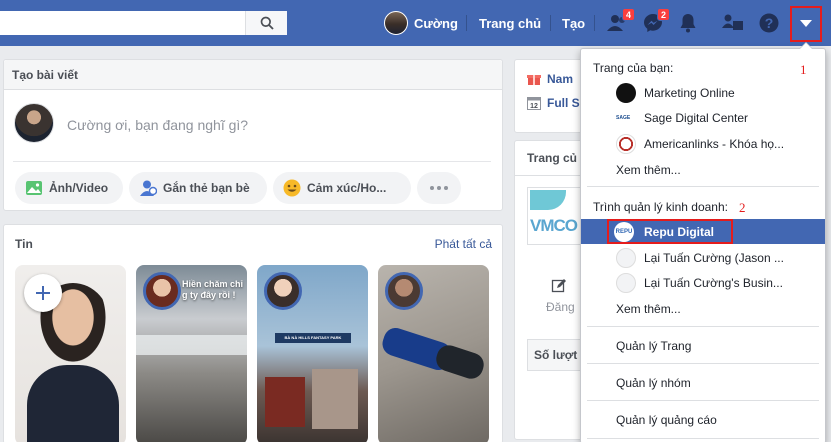 This screenshot has height=442, width=831. Describe the element at coordinates (663, 14) in the screenshot. I see `messages-badge: 2` at that location.